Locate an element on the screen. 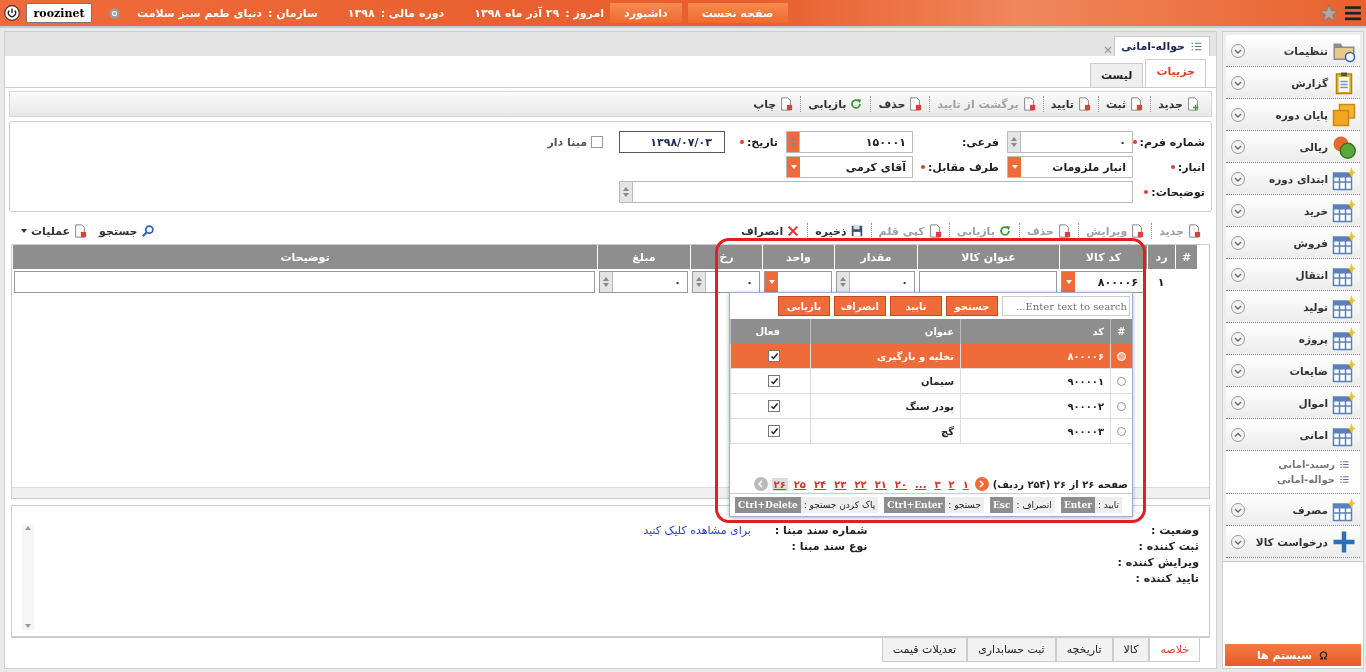  view-link: برای مشاهده کلیک کنید is located at coordinates (697, 530).